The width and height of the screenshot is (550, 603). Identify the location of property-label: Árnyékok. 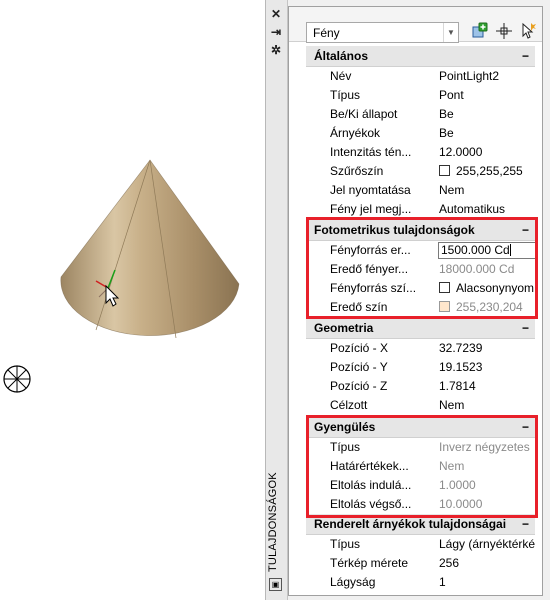
(355, 133).